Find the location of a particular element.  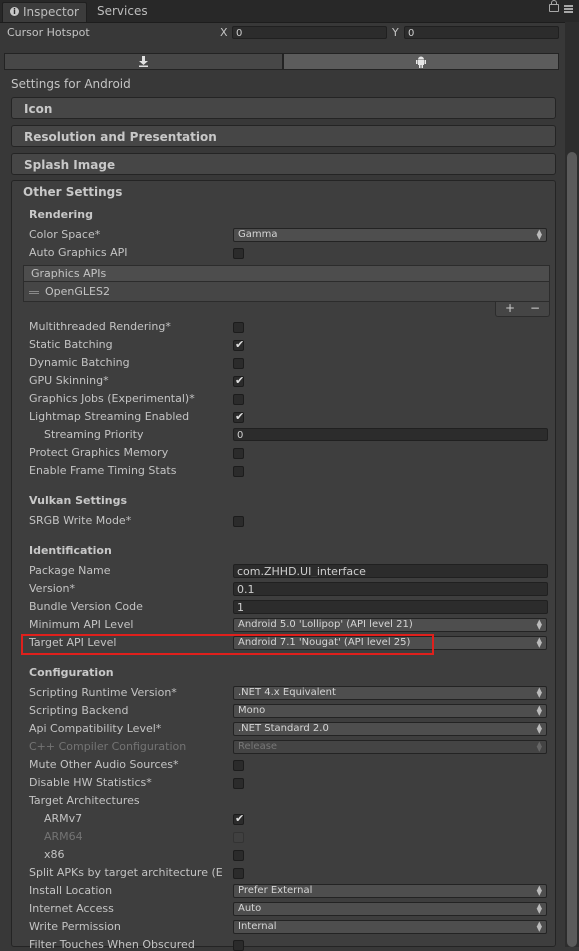

vulkan-heading: Vulkan Settings is located at coordinates (78, 500).